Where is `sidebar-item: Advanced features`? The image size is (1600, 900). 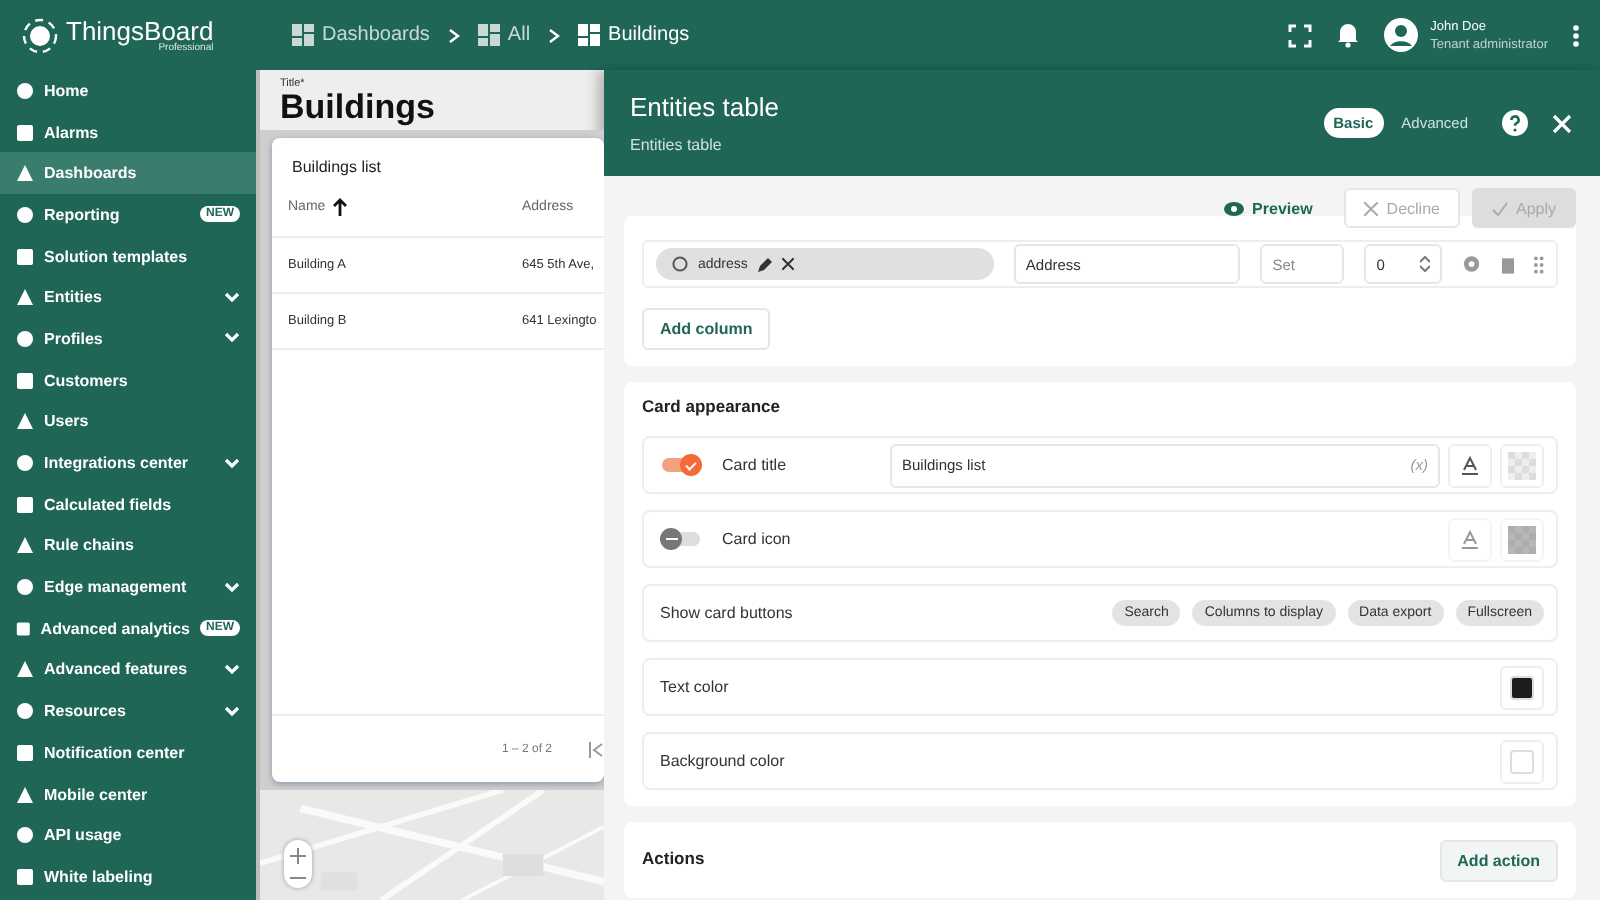
sidebar-item: Advanced features is located at coordinates (128, 670).